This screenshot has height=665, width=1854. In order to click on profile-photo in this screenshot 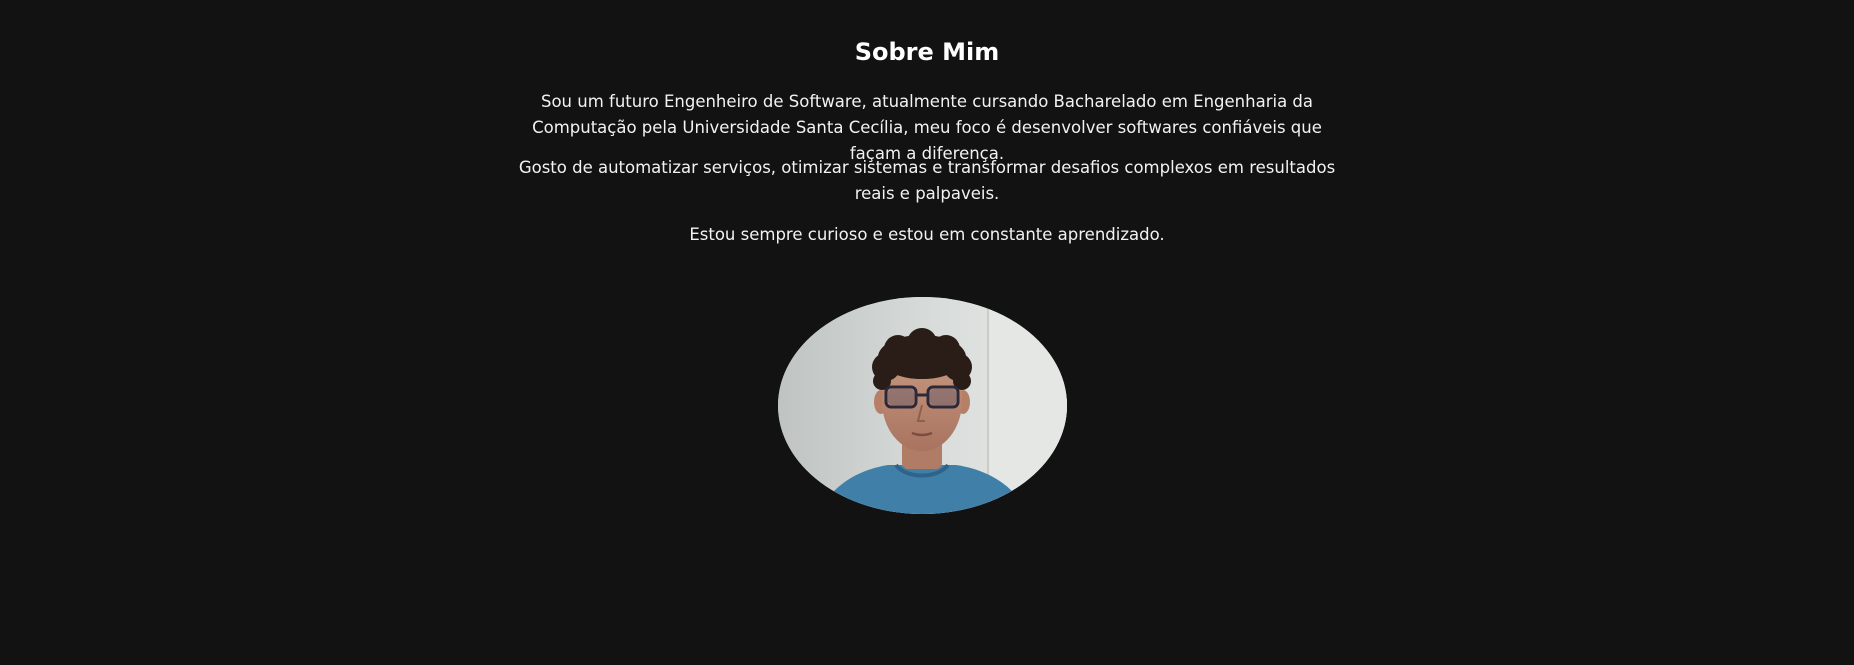, I will do `click(922, 405)`.